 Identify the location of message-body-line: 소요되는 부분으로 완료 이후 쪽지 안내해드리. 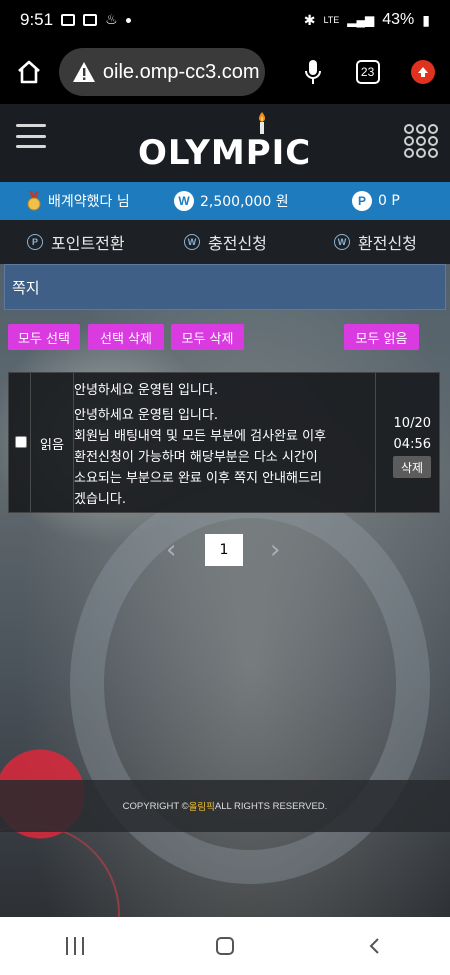
(198, 478).